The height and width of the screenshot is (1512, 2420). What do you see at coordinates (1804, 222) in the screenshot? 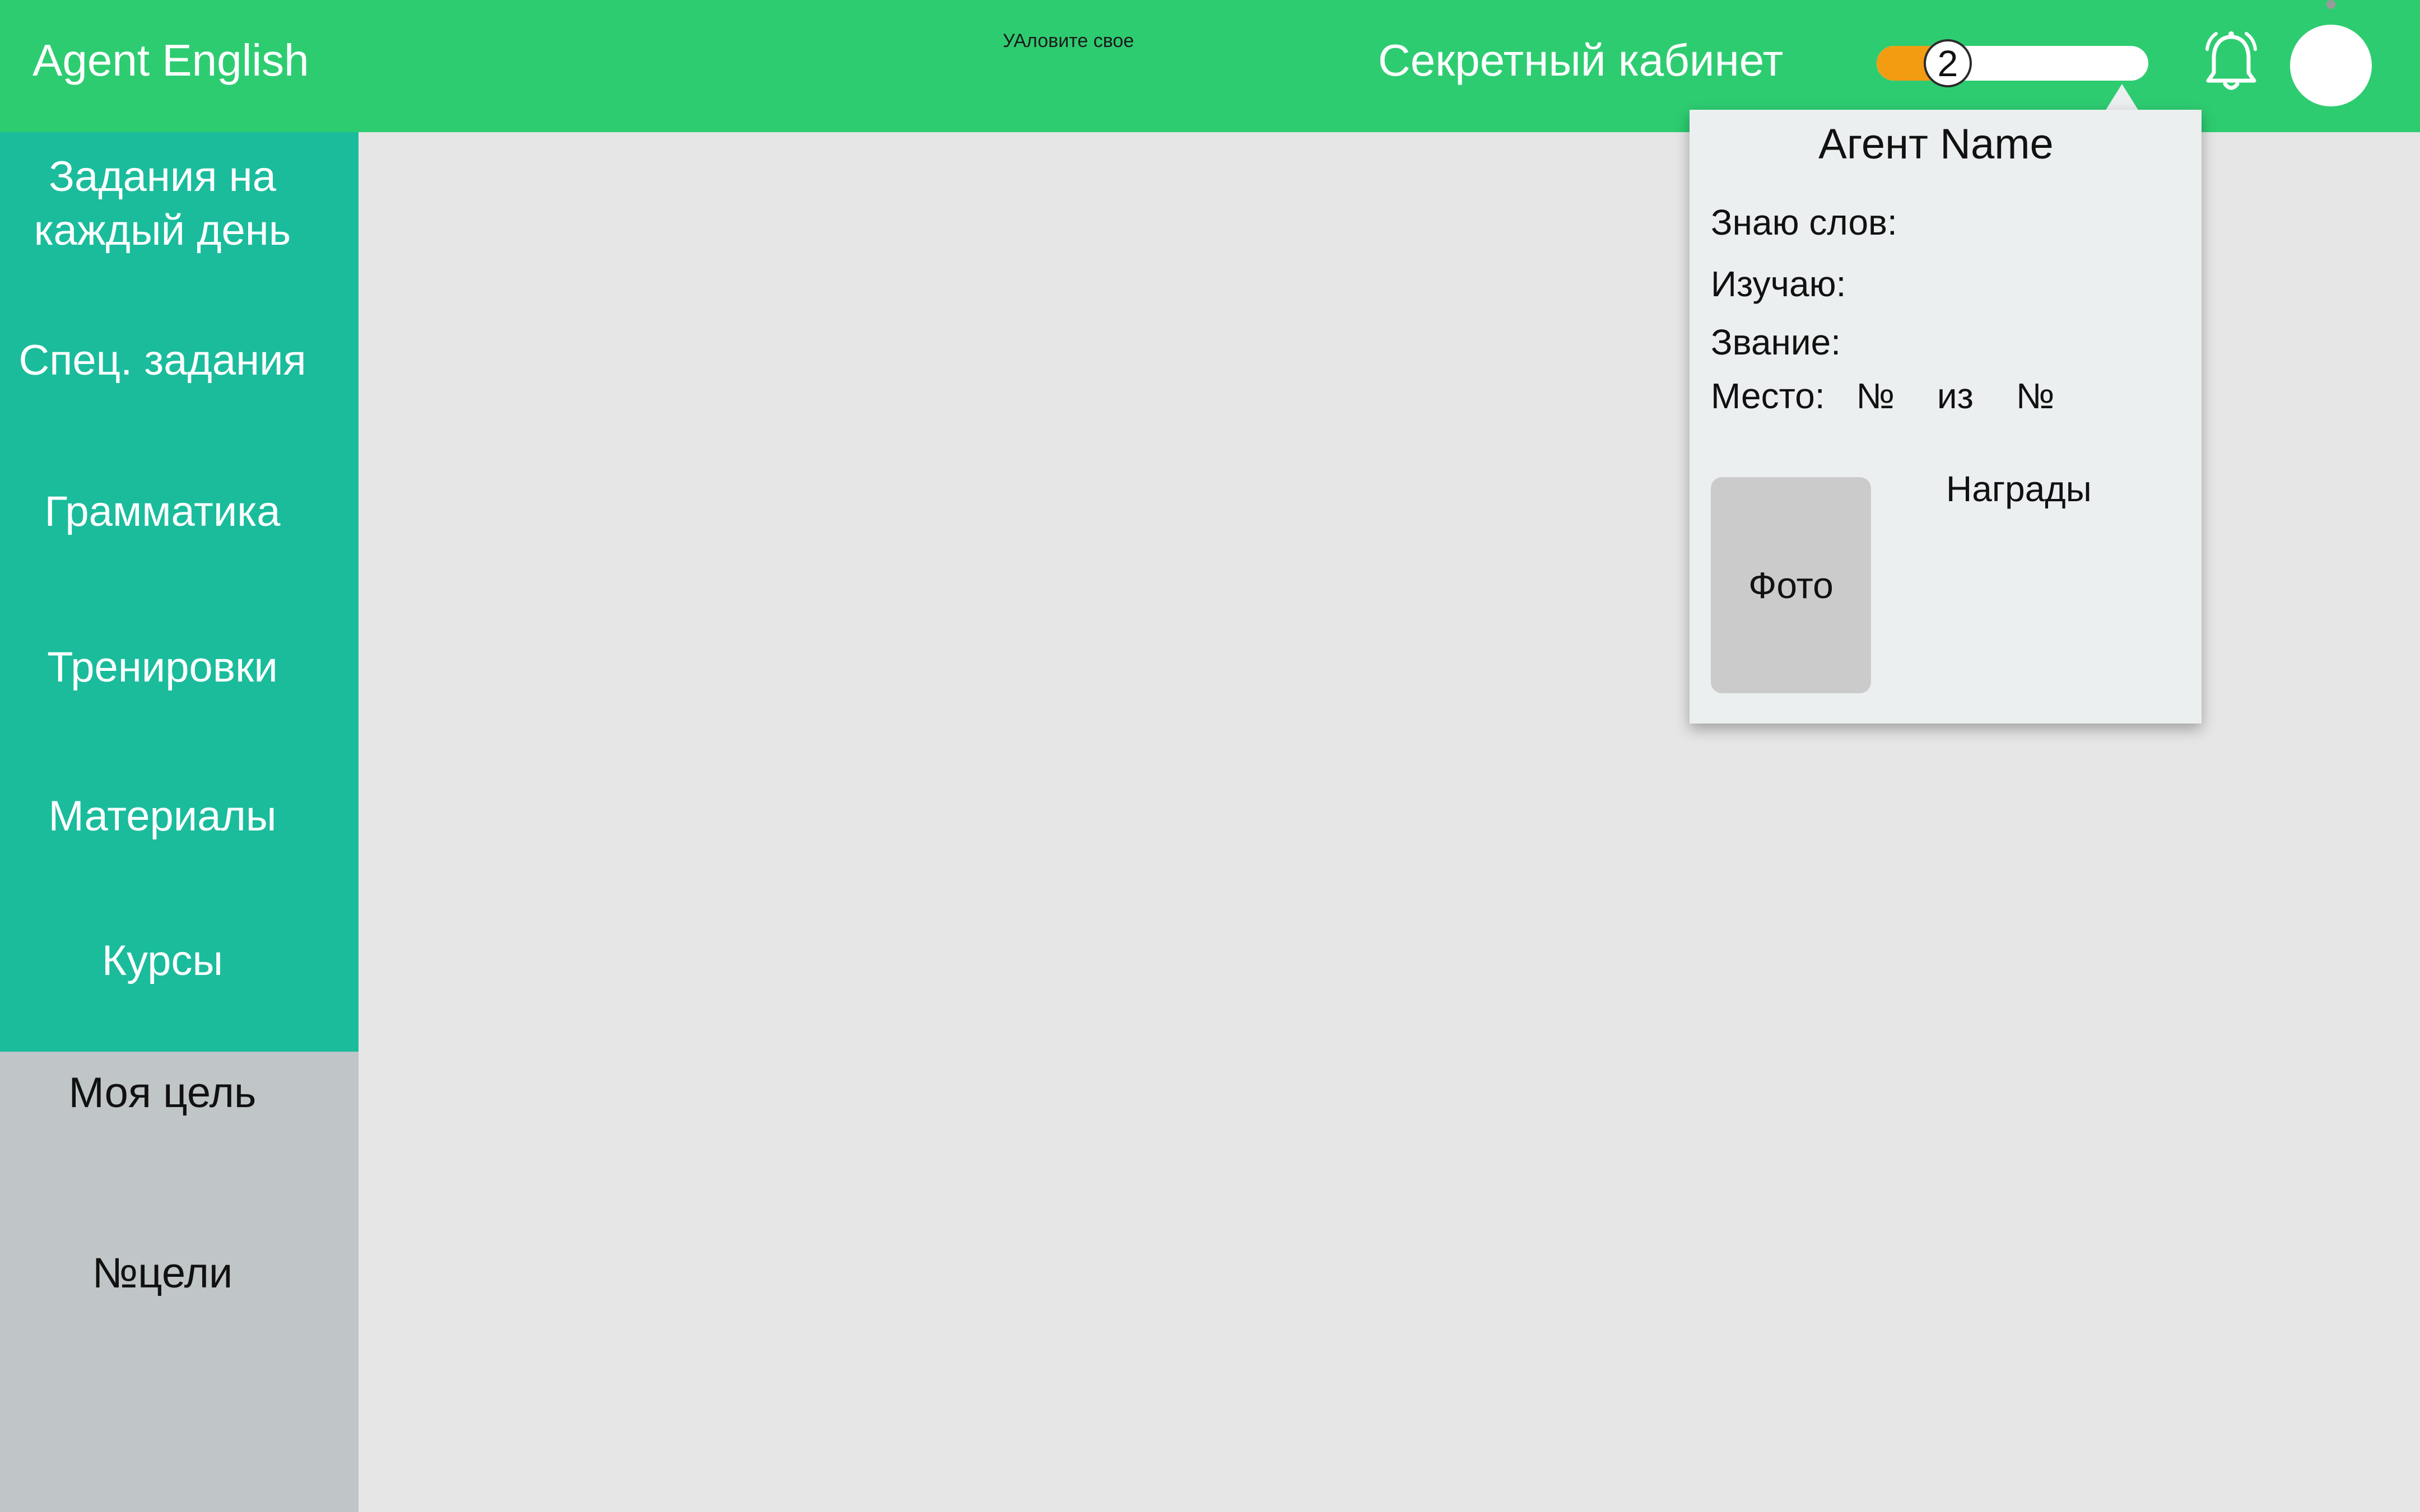
I see `known-words-label: Знаю слов:` at bounding box center [1804, 222].